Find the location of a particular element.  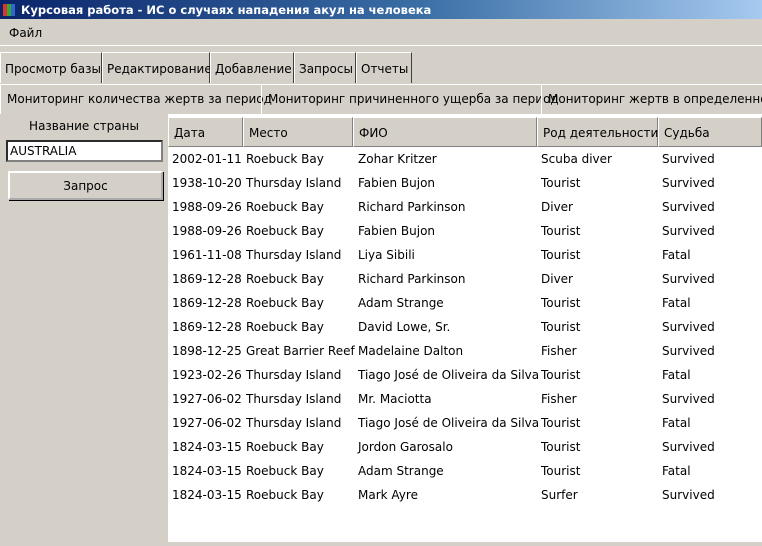

cell-name: Mark Ayre is located at coordinates (388, 495).